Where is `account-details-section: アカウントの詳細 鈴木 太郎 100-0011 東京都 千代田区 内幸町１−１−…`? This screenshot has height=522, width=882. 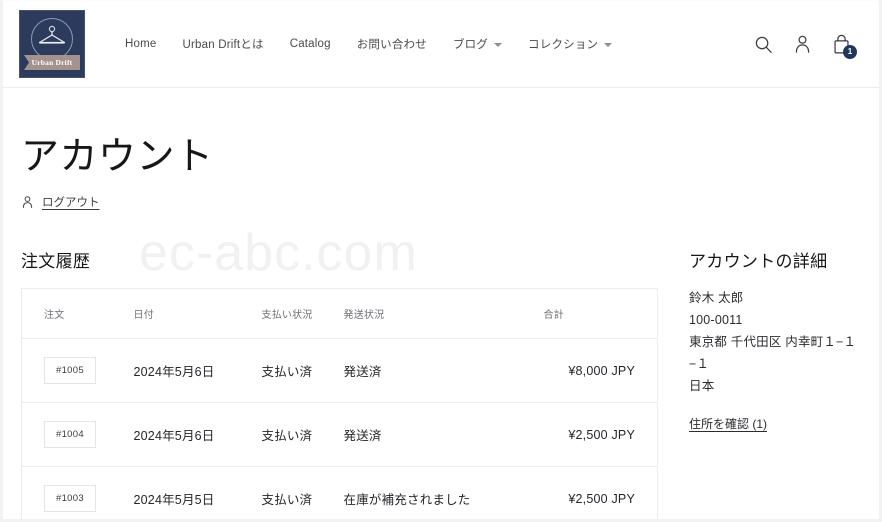 account-details-section: アカウントの詳細 鈴木 太郎 100-0011 東京都 千代田区 内幸町１−１−… is located at coordinates (768, 383).